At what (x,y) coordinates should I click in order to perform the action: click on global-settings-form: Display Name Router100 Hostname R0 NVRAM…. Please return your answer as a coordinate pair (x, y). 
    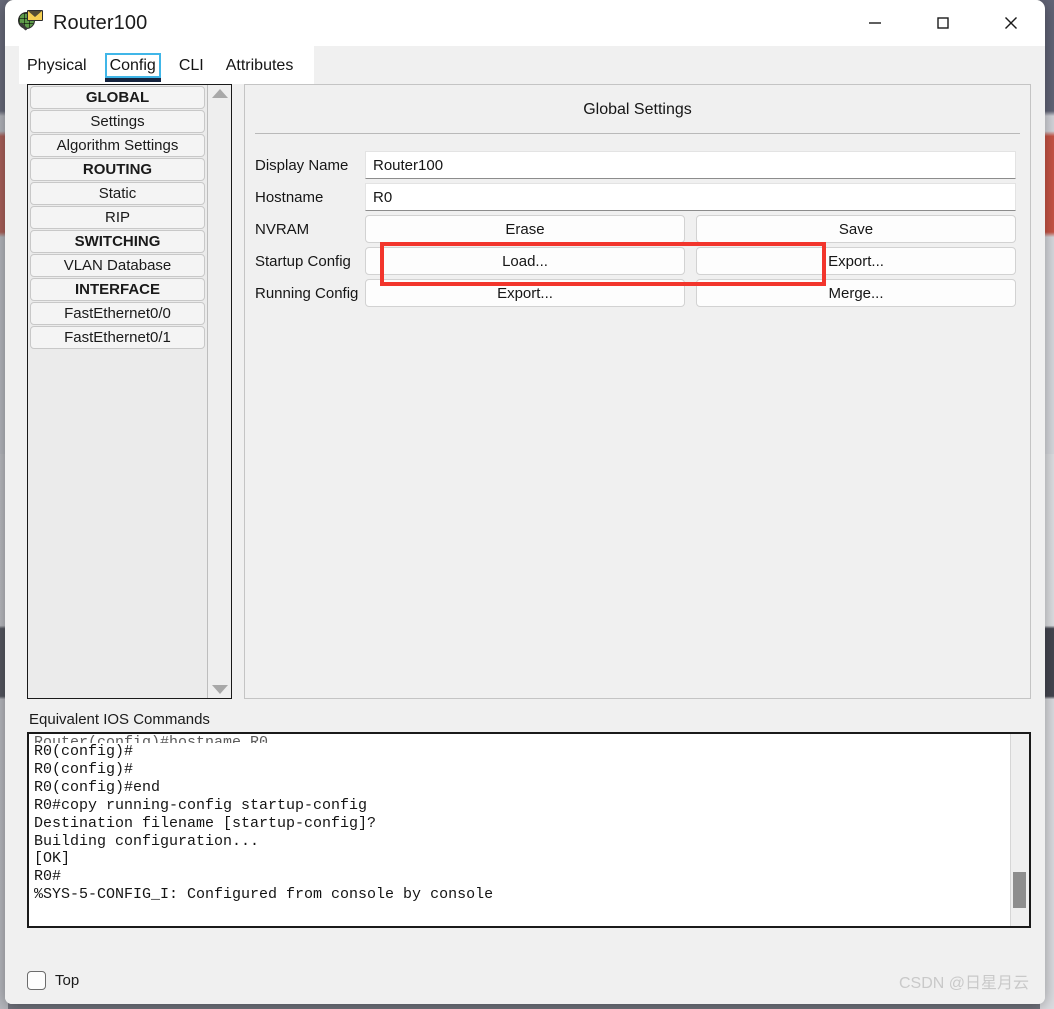
    Looking at the image, I should click on (637, 229).